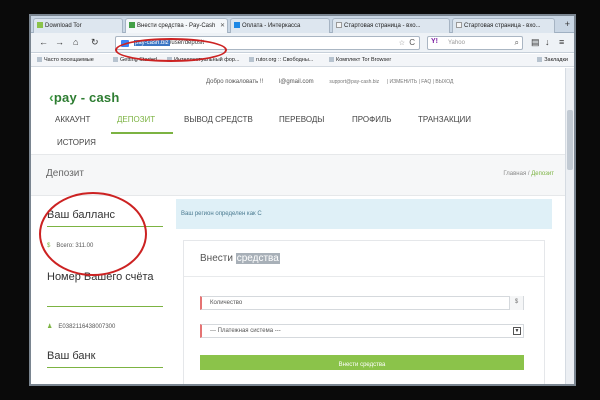 The width and height of the screenshot is (600, 400). Describe the element at coordinates (570, 140) in the screenshot. I see `scrollbar-thumb` at that location.